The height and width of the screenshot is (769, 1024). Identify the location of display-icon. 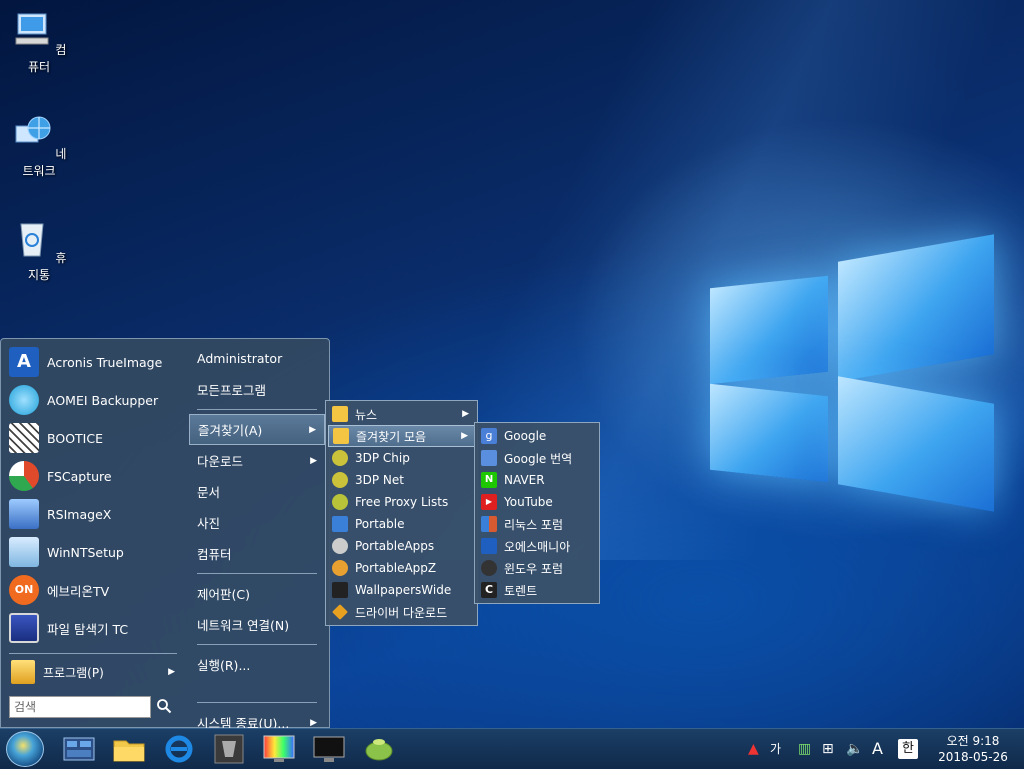
(329, 749).